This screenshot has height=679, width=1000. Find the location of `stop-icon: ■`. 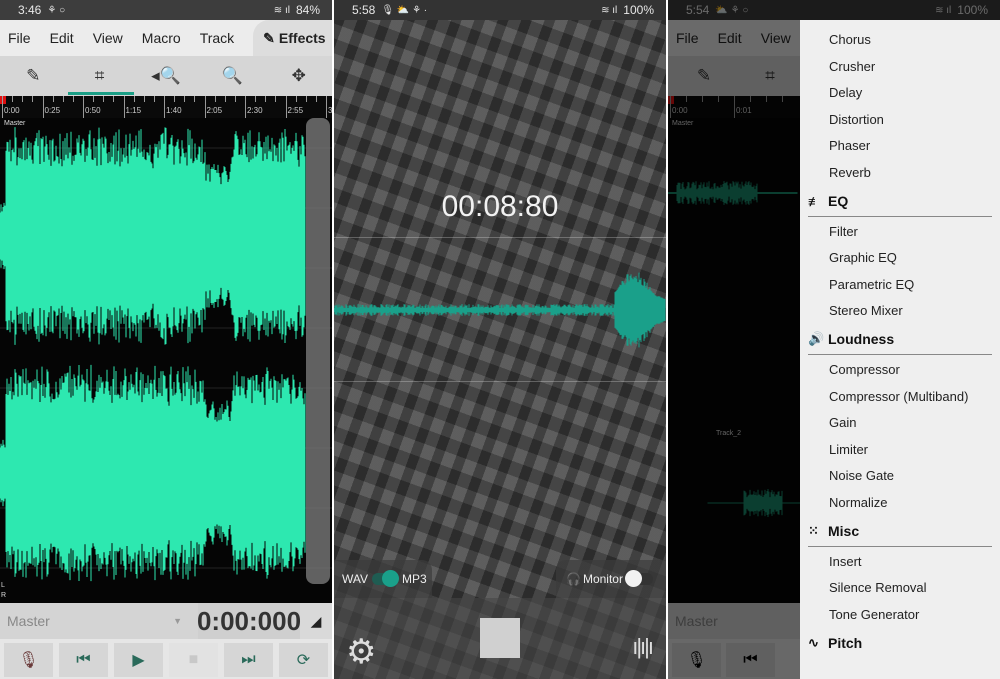

stop-icon: ■ is located at coordinates (193, 659).